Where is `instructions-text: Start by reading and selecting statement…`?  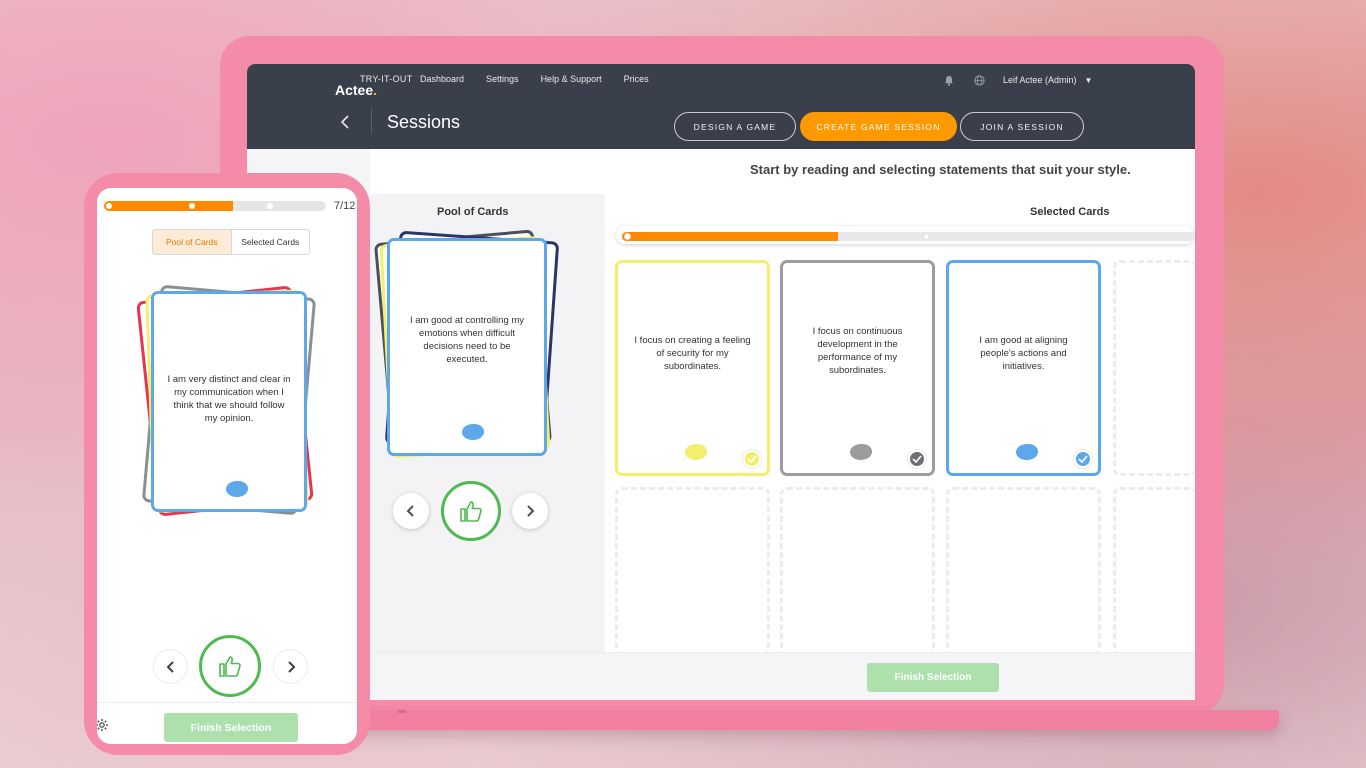 instructions-text: Start by reading and selecting statement… is located at coordinates (940, 169).